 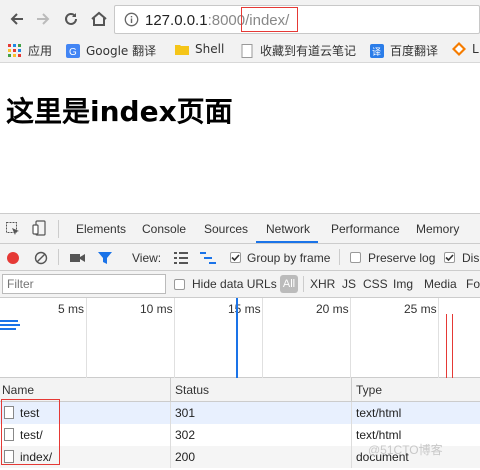 What do you see at coordinates (240, 390) in the screenshot?
I see `requests-header: Name Status Type` at bounding box center [240, 390].